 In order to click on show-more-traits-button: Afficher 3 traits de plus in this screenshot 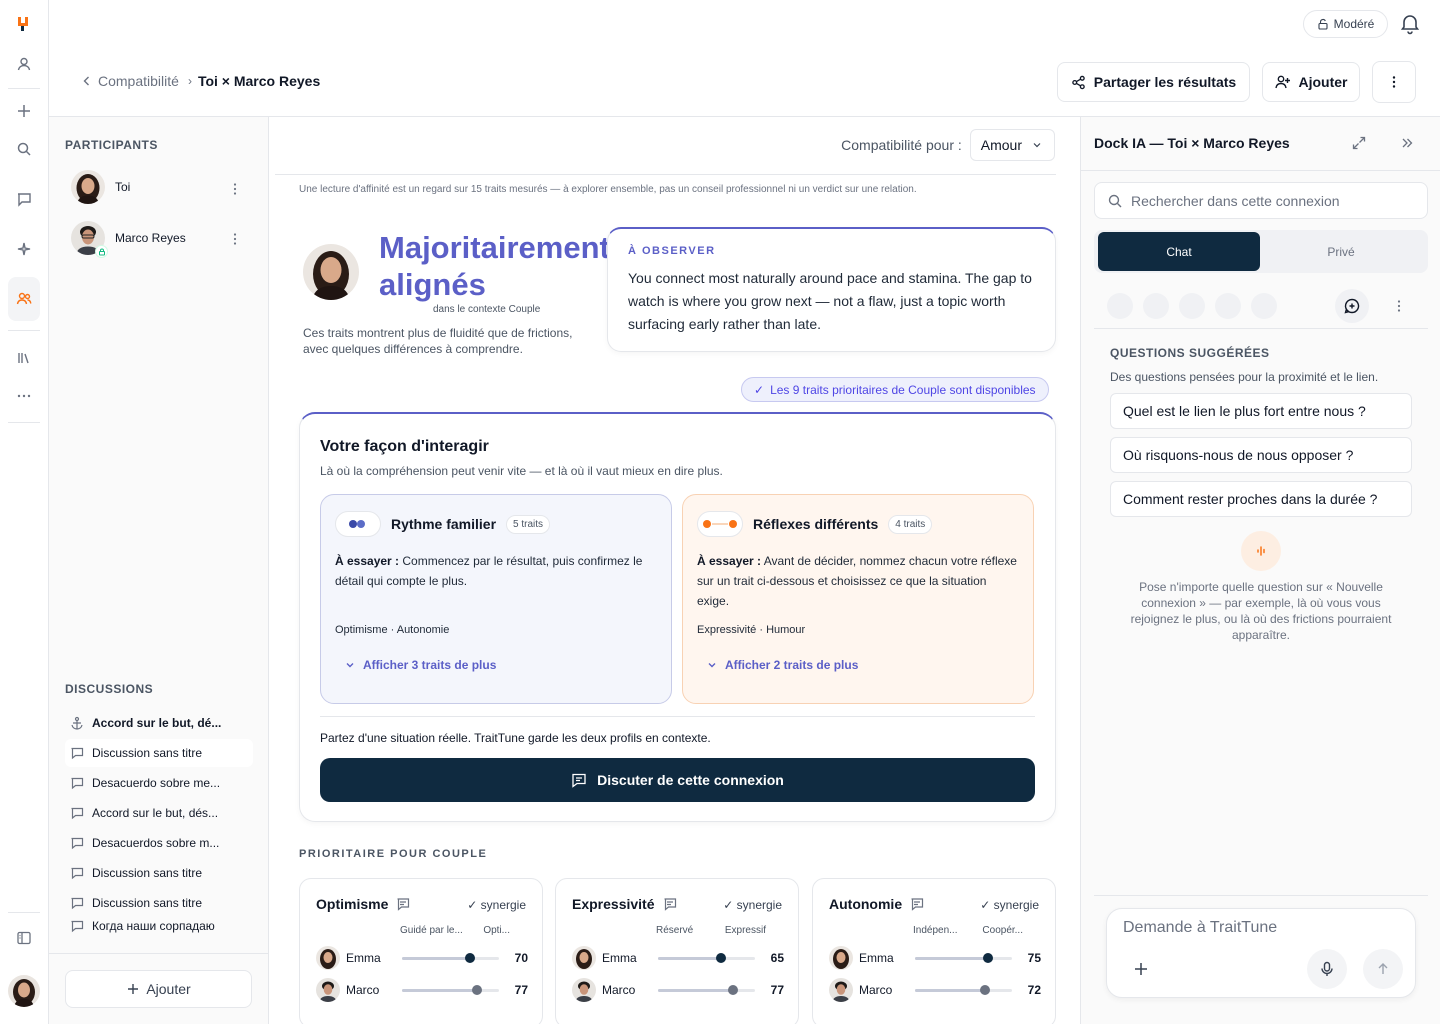, I will do `click(420, 665)`.